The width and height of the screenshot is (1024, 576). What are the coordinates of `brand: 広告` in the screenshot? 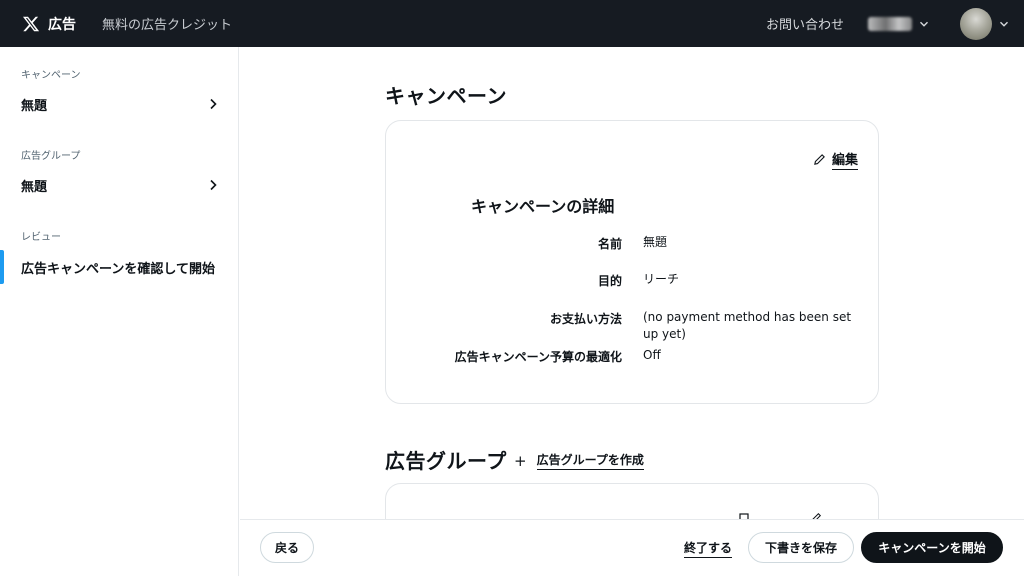 It's located at (49, 24).